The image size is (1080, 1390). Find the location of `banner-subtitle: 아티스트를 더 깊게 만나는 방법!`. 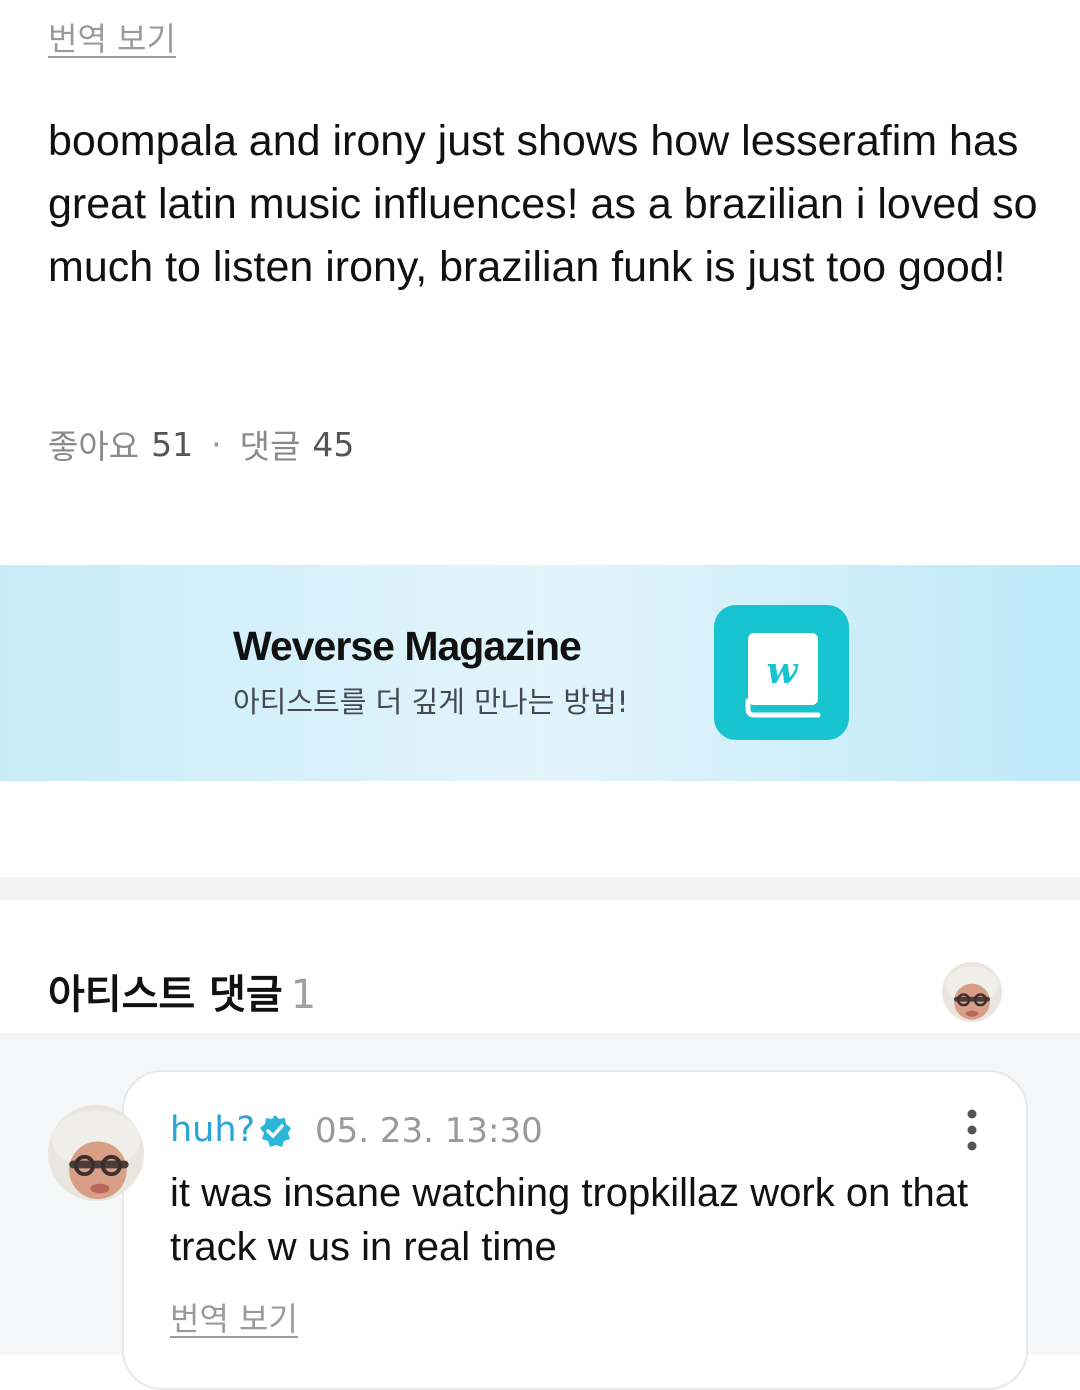

banner-subtitle: 아티스트를 더 깊게 만나는 방법! is located at coordinates (431, 702).